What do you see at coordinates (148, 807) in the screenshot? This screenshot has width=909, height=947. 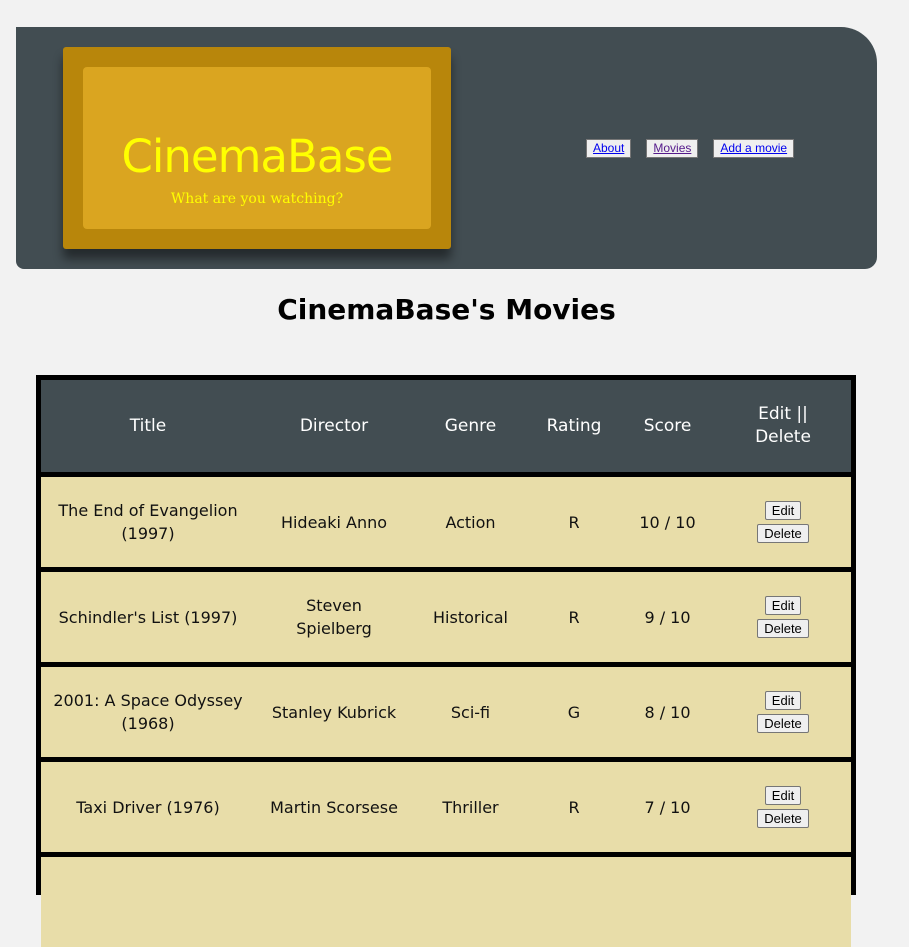 I see `movie-title: Taxi Driver (1976)` at bounding box center [148, 807].